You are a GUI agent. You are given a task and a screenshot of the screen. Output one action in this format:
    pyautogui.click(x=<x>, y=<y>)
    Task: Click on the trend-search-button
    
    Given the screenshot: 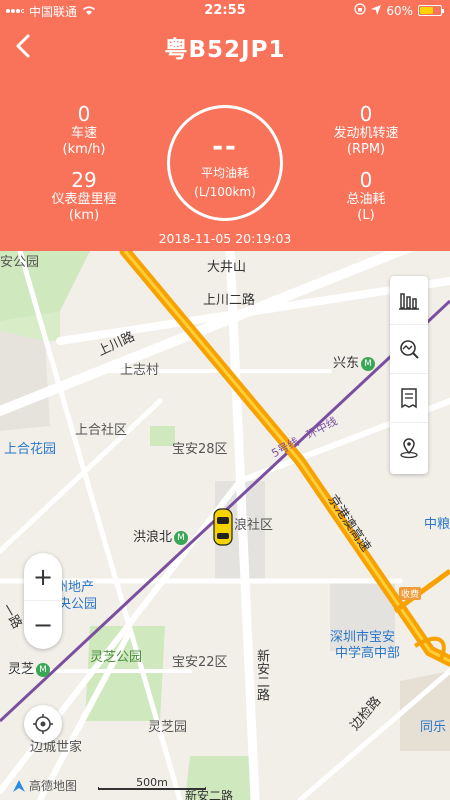 What is the action you would take?
    pyautogui.click(x=409, y=349)
    